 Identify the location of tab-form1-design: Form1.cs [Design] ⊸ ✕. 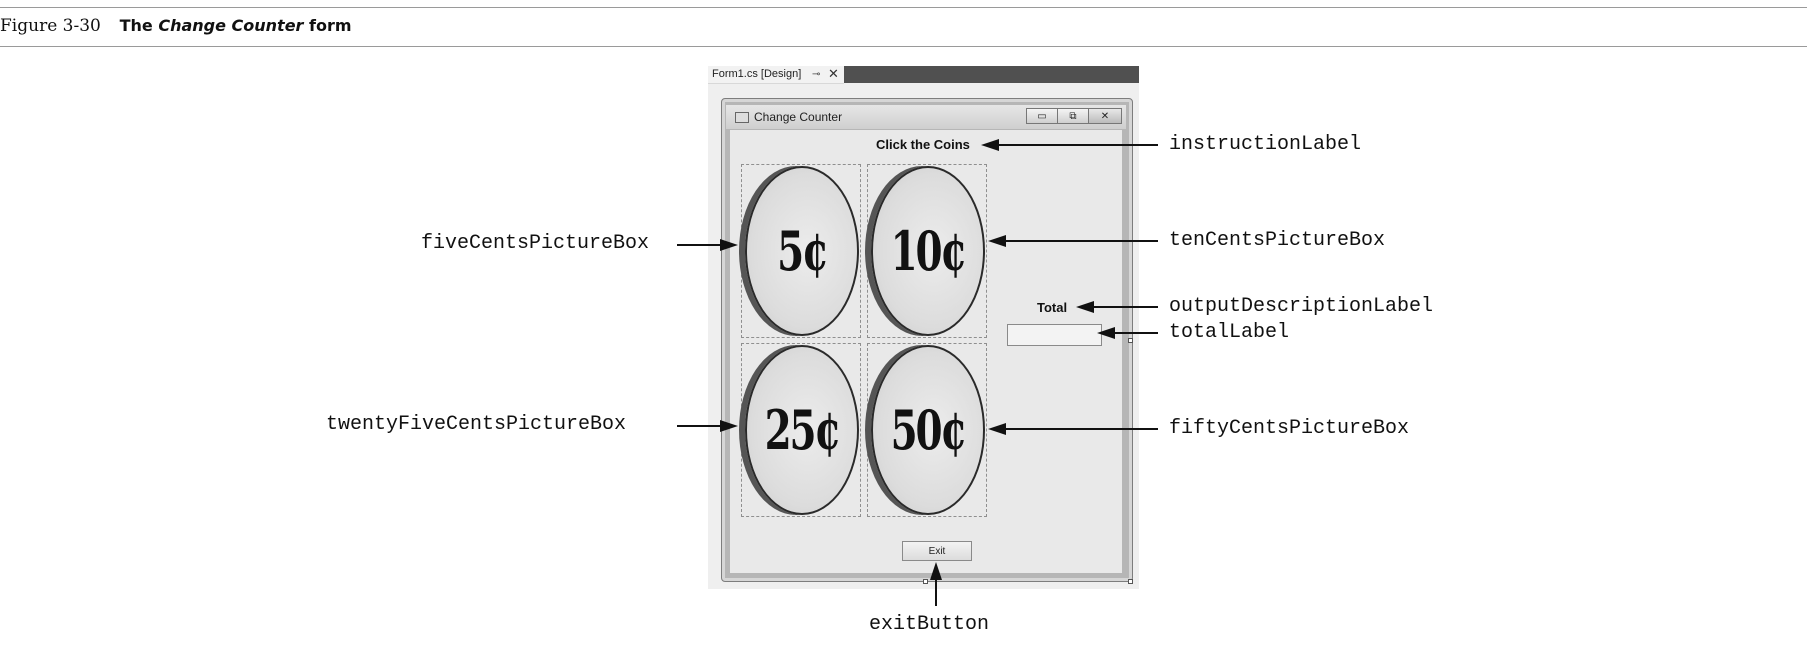
(776, 75).